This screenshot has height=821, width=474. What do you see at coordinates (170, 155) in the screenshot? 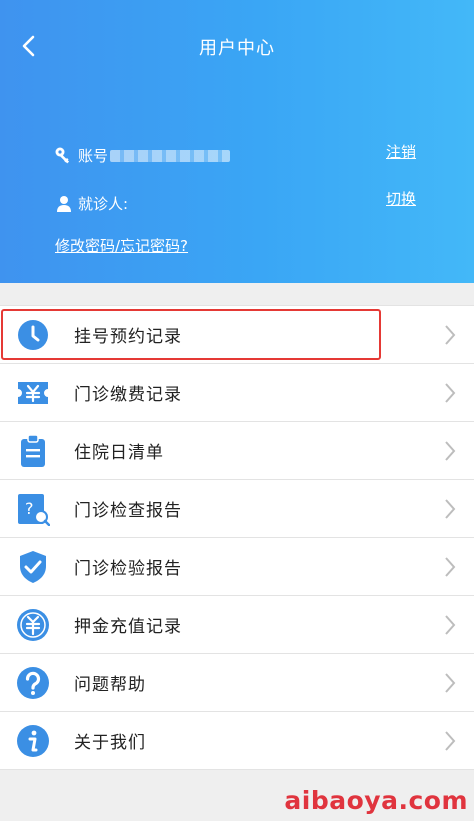
I see `masked-account-value` at bounding box center [170, 155].